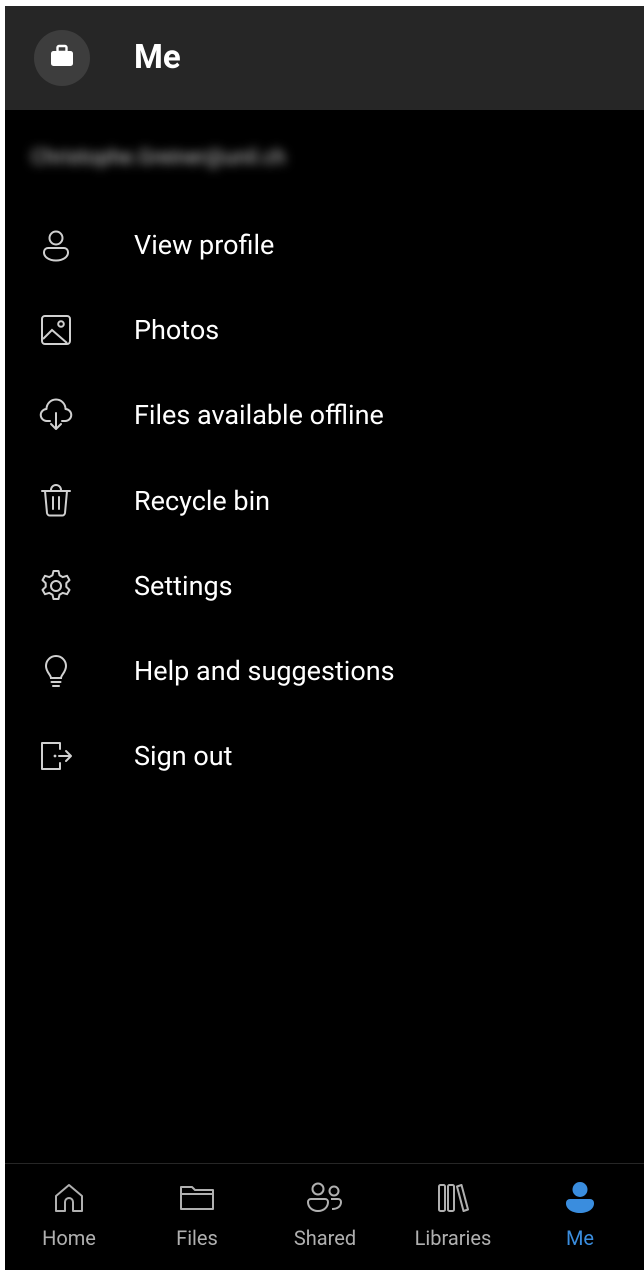 This screenshot has width=644, height=1270. I want to click on nav-home: Home, so click(69, 1217).